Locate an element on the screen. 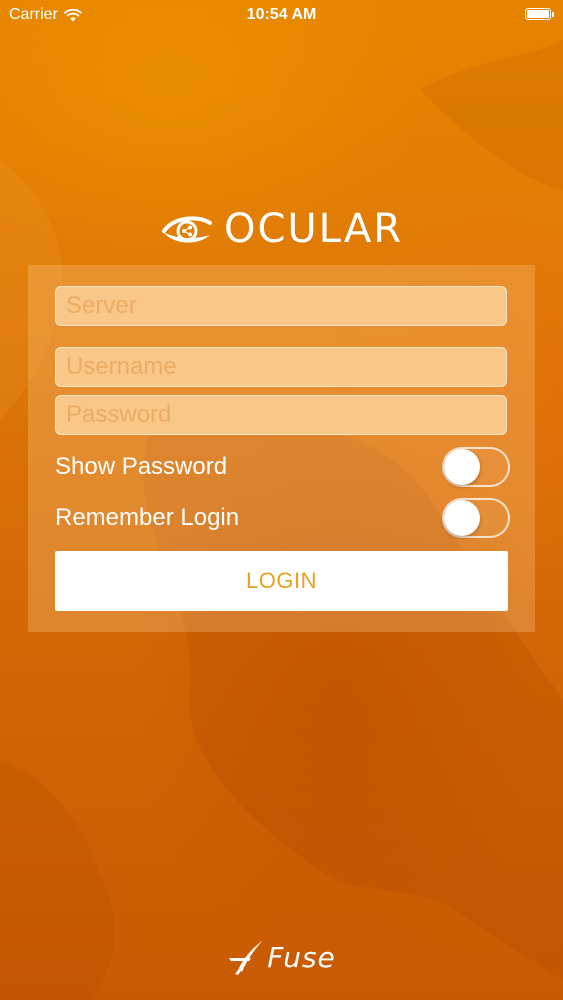 The height and width of the screenshot is (1000, 563). password-input is located at coordinates (281, 415).